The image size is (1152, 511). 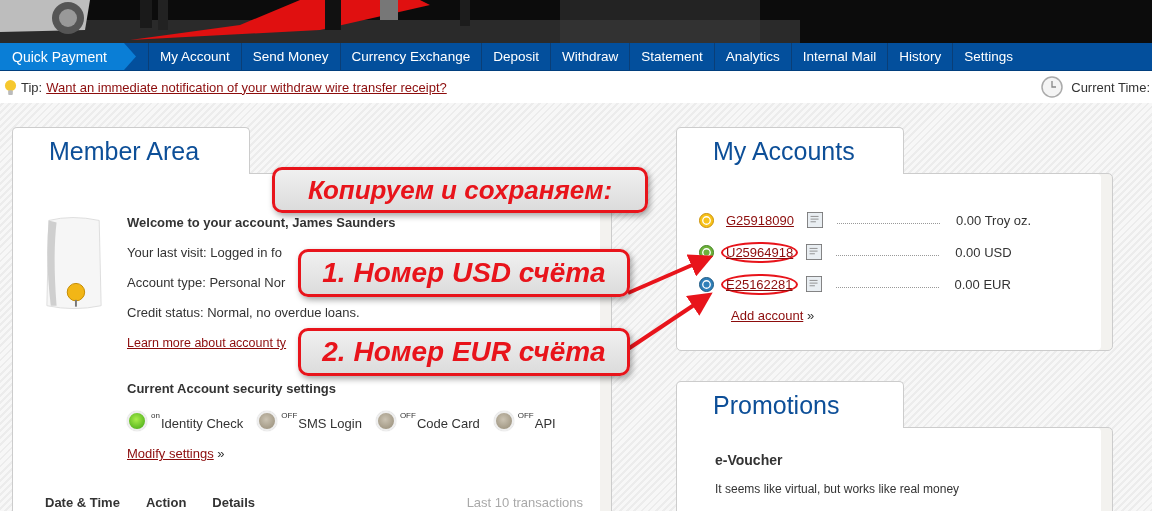 I want to click on balance-text: 0.00 Troy oz., so click(x=993, y=220).